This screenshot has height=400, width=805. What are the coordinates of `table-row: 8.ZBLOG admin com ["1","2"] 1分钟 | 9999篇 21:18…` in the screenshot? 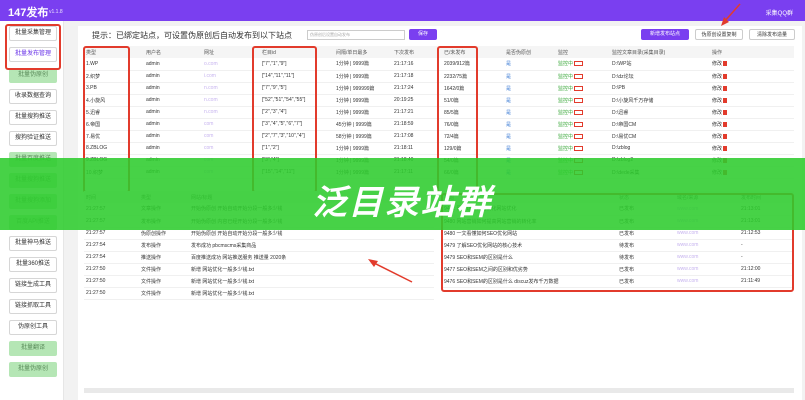 It's located at (439, 148).